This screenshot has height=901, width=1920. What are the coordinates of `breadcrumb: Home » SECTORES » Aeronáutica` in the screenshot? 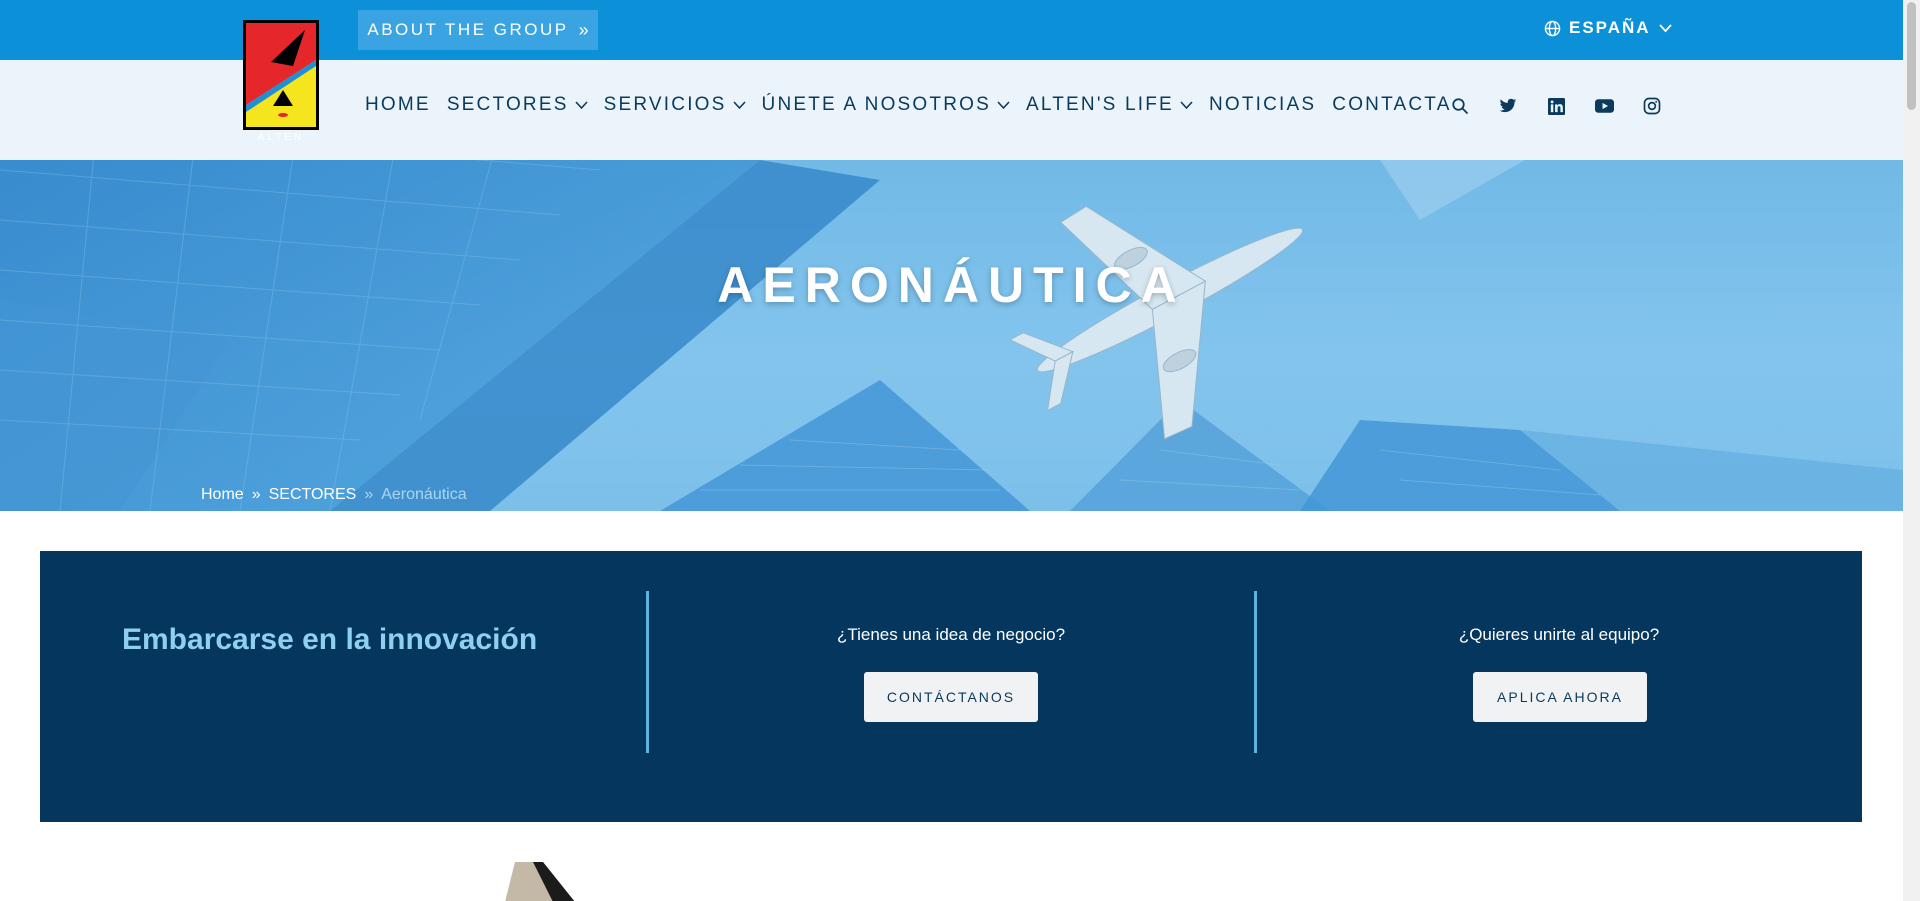 It's located at (334, 495).